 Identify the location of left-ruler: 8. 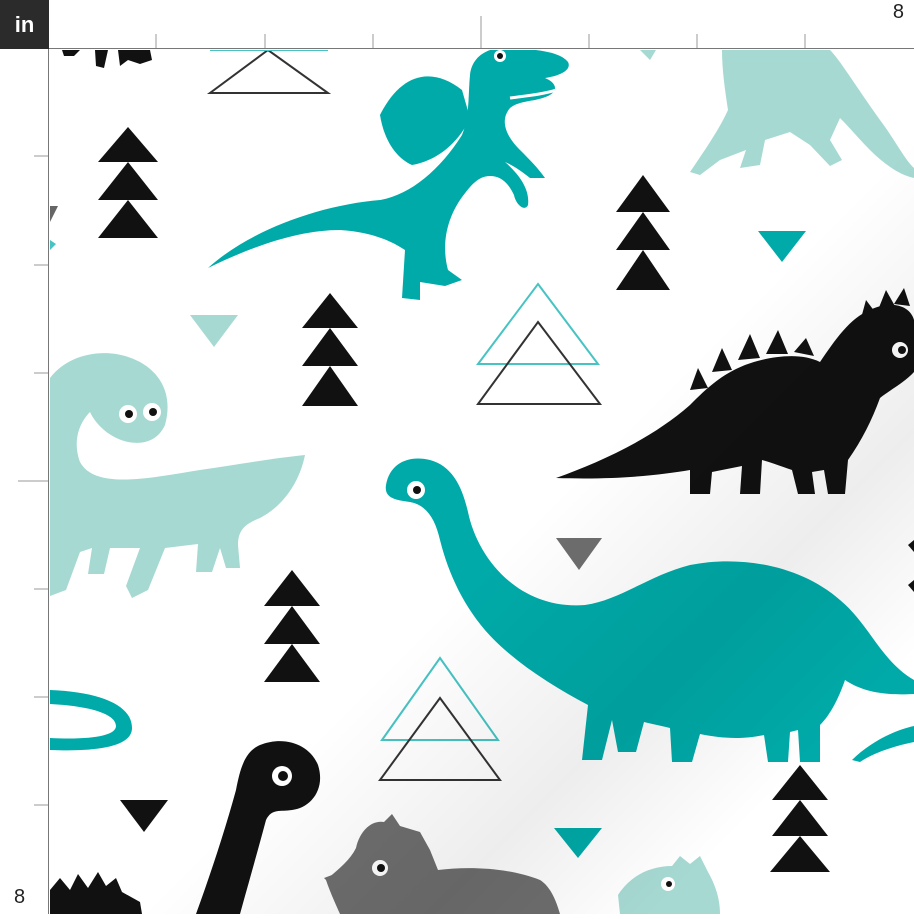
(24, 481).